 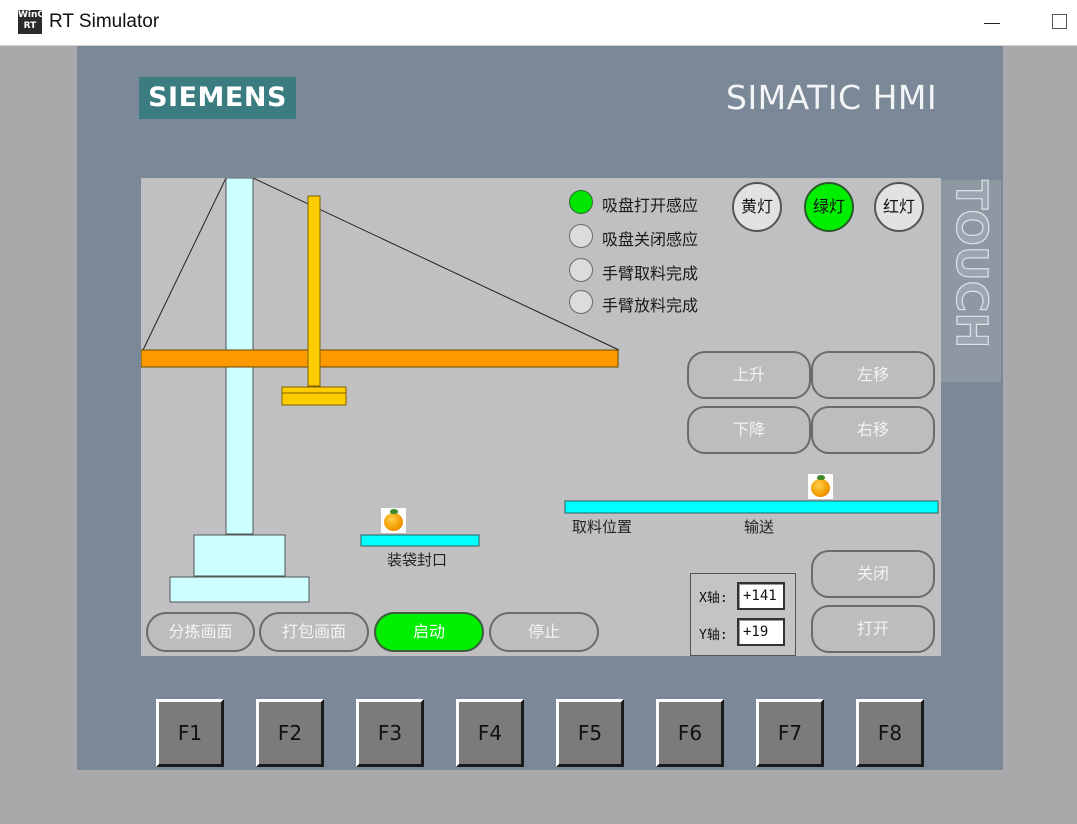 I want to click on conveyor-label: 输送, so click(x=759, y=527).